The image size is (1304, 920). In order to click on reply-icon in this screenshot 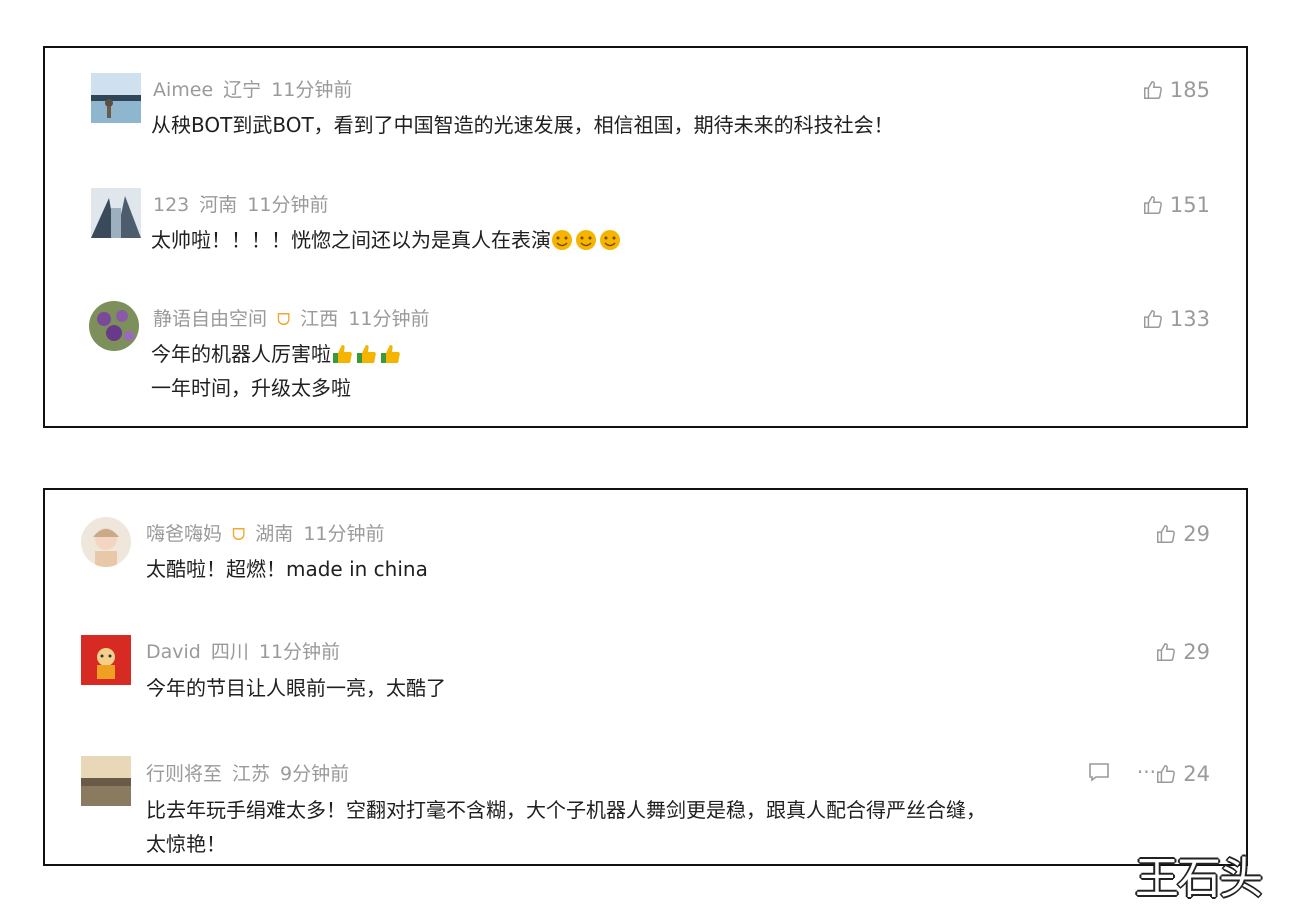, I will do `click(1099, 772)`.